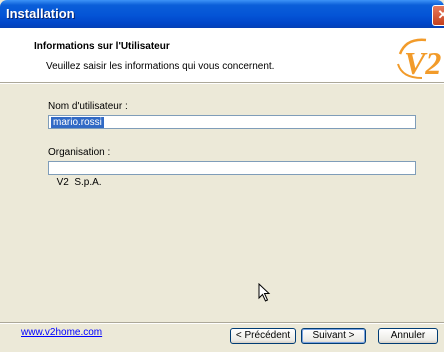 The width and height of the screenshot is (444, 352). What do you see at coordinates (88, 106) in the screenshot?
I see `username-label: Nom d'utilisateur :` at bounding box center [88, 106].